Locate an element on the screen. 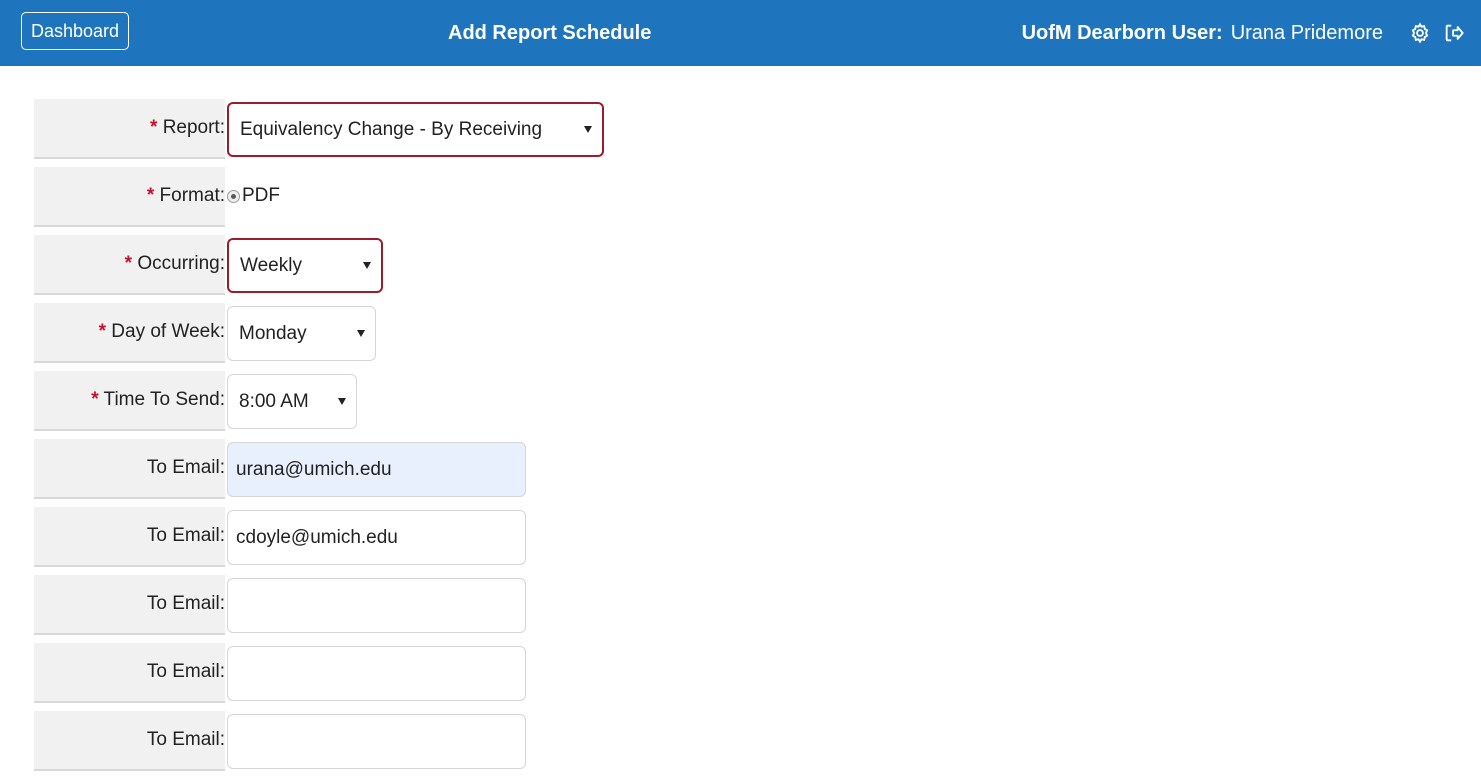  time-to-send-select-value: 8:00 AM is located at coordinates (274, 401).